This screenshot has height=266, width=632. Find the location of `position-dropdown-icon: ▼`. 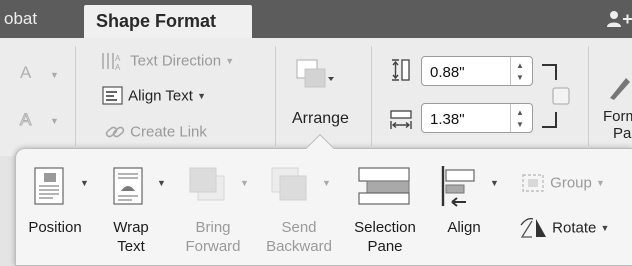

position-dropdown-icon: ▼ is located at coordinates (84, 183).